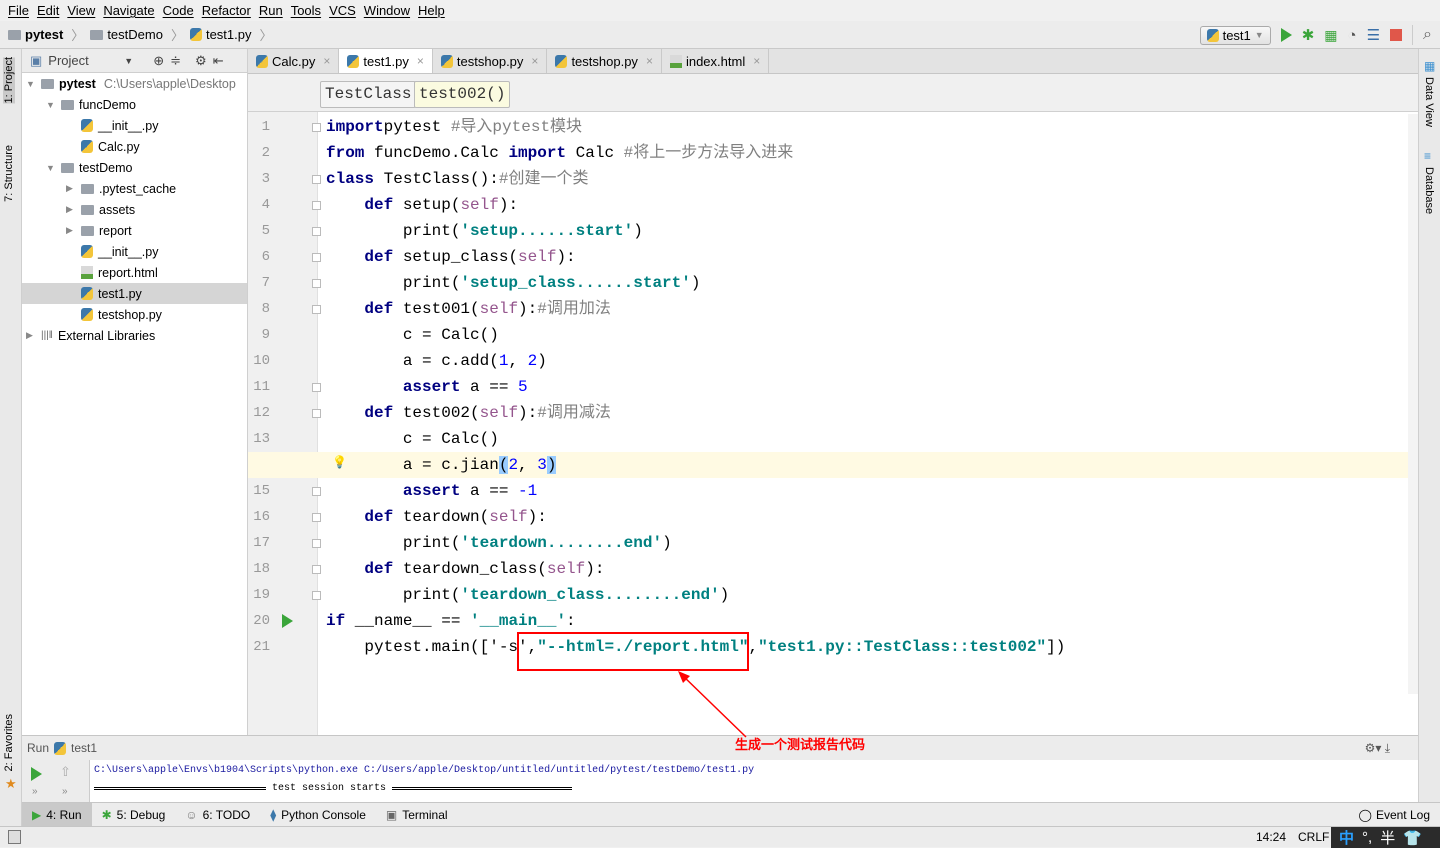 This screenshot has width=1440, height=848. I want to click on rerun-icon, so click(36, 774).